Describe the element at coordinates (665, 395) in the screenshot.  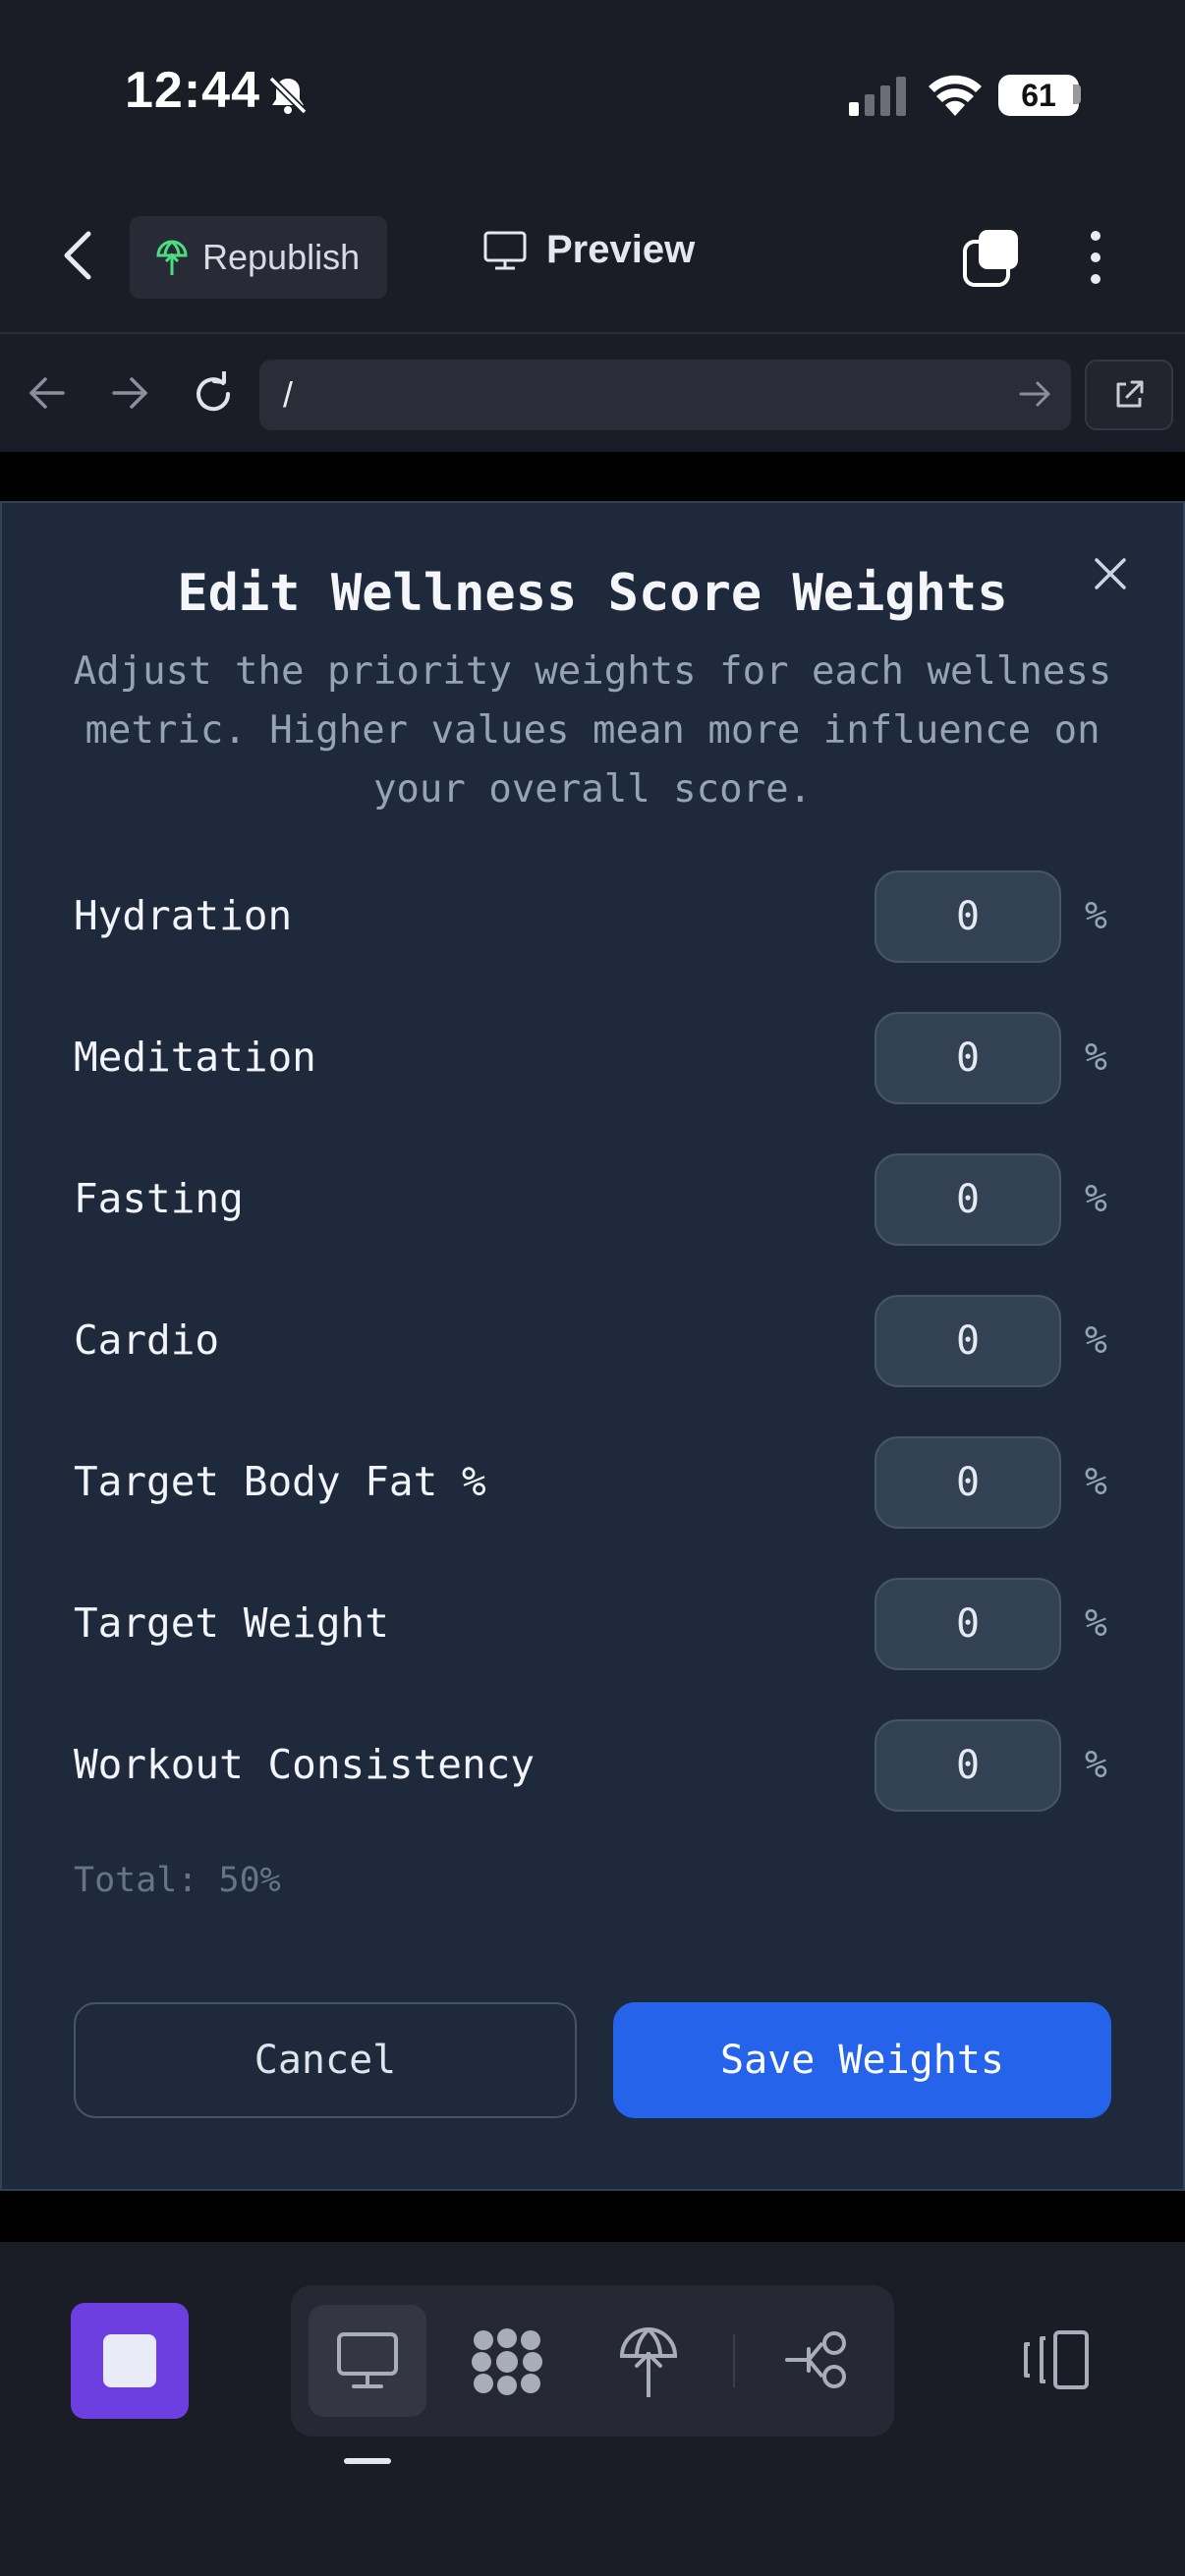
I see `url-input: /` at that location.